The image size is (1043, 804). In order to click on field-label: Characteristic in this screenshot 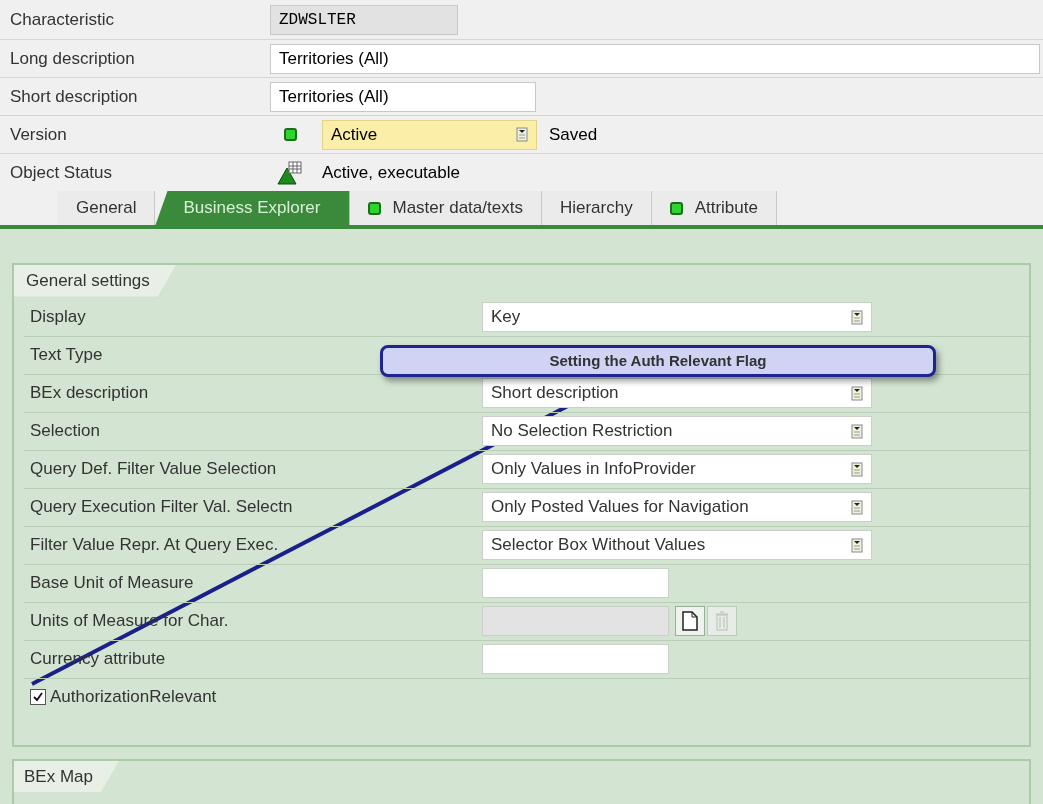, I will do `click(62, 20)`.